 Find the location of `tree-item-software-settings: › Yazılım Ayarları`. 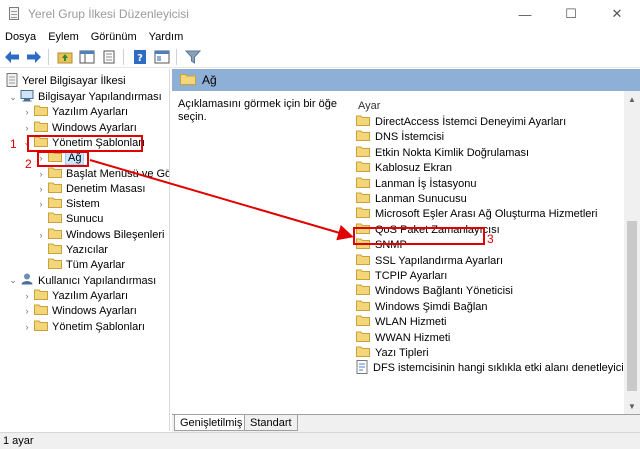

tree-item-software-settings: › Yazılım Ayarları is located at coordinates (75, 112).